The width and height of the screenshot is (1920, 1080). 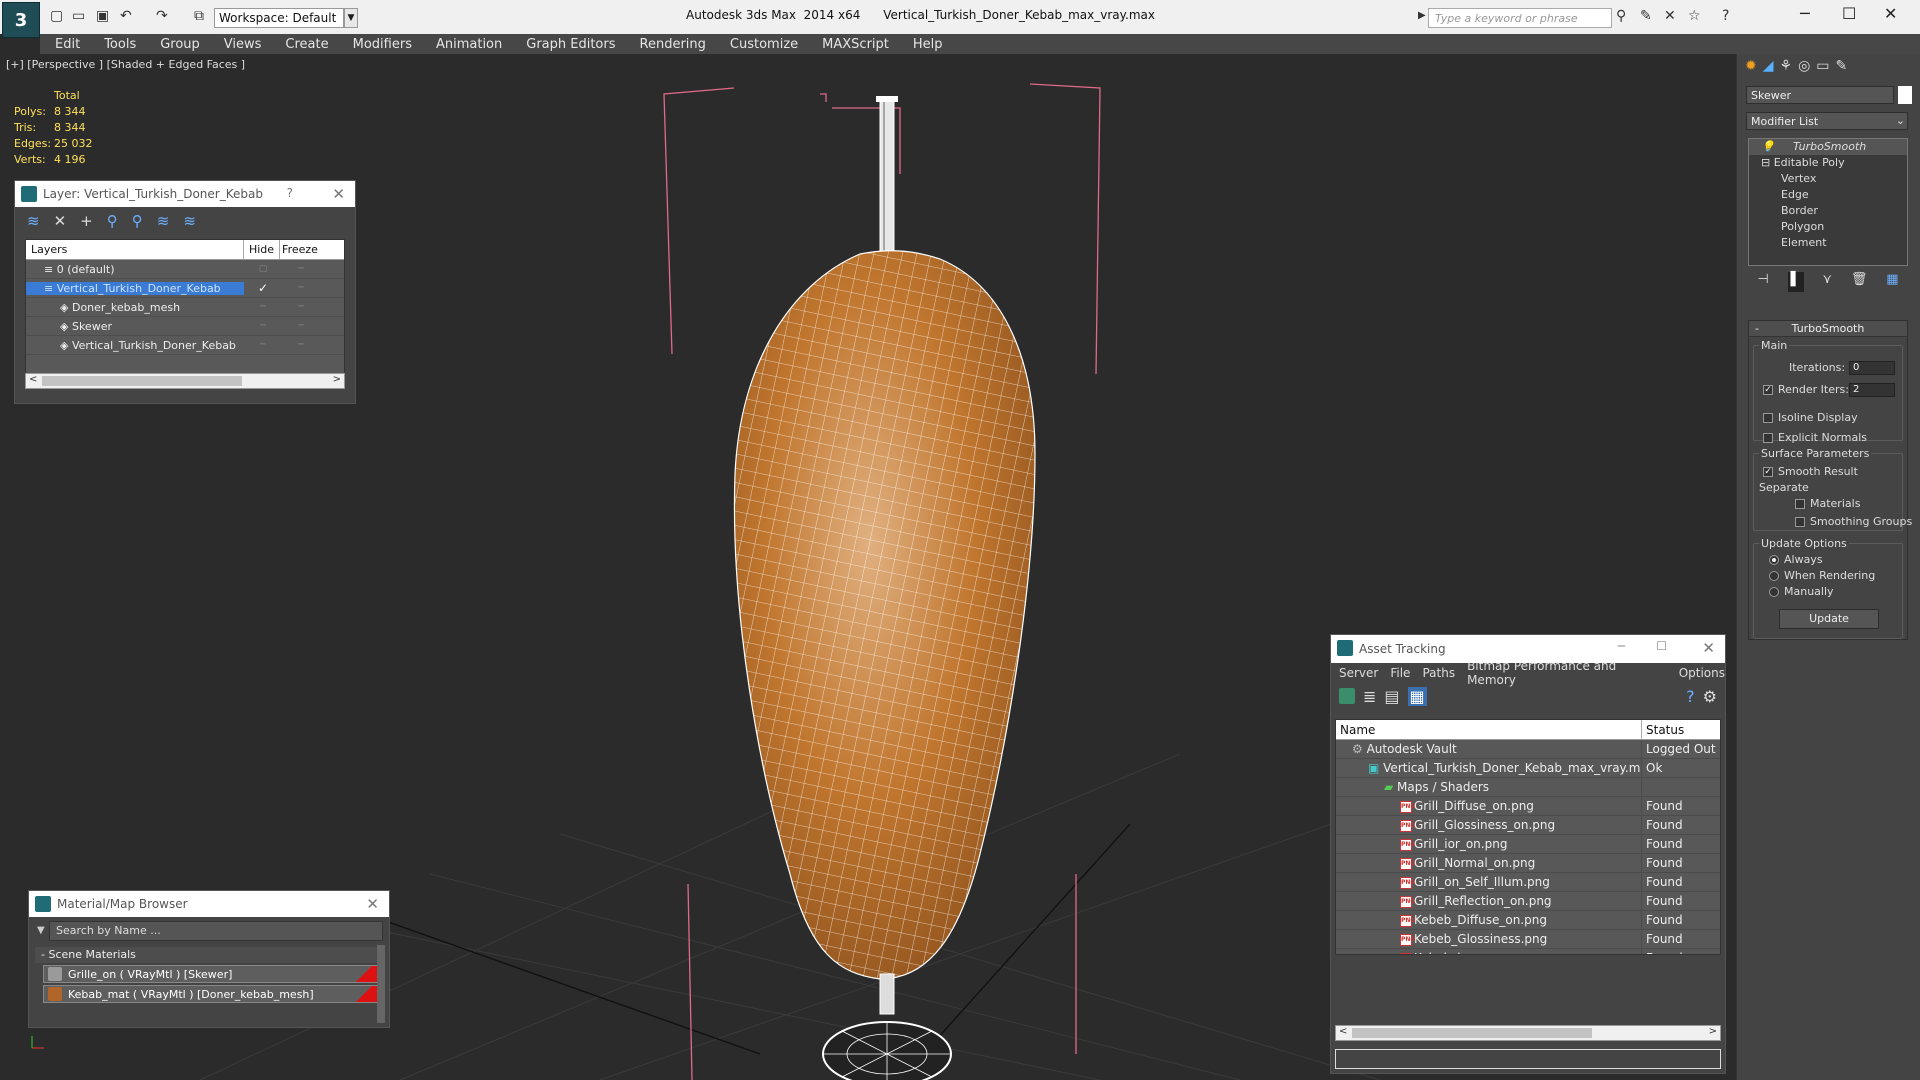 What do you see at coordinates (262, 249) in the screenshot?
I see `col-hide: Hide` at bounding box center [262, 249].